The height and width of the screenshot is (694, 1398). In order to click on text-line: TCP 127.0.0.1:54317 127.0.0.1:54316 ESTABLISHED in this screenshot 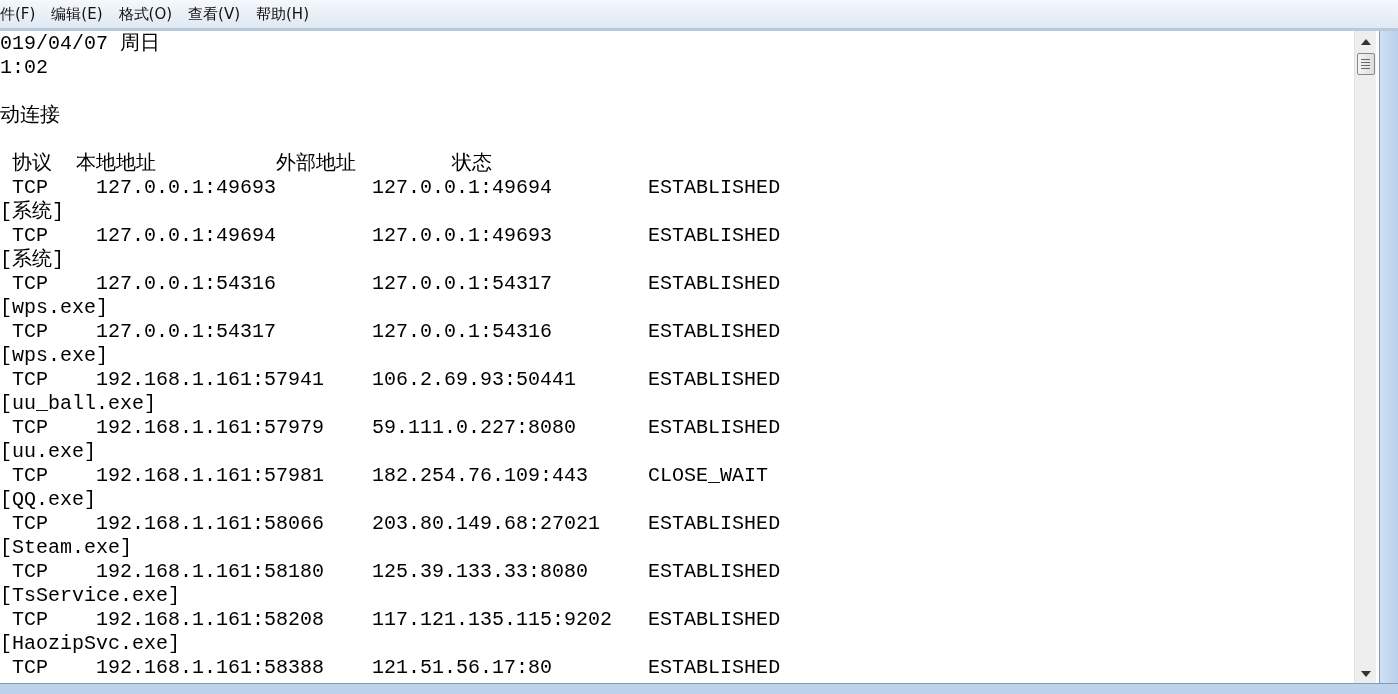, I will do `click(396, 332)`.